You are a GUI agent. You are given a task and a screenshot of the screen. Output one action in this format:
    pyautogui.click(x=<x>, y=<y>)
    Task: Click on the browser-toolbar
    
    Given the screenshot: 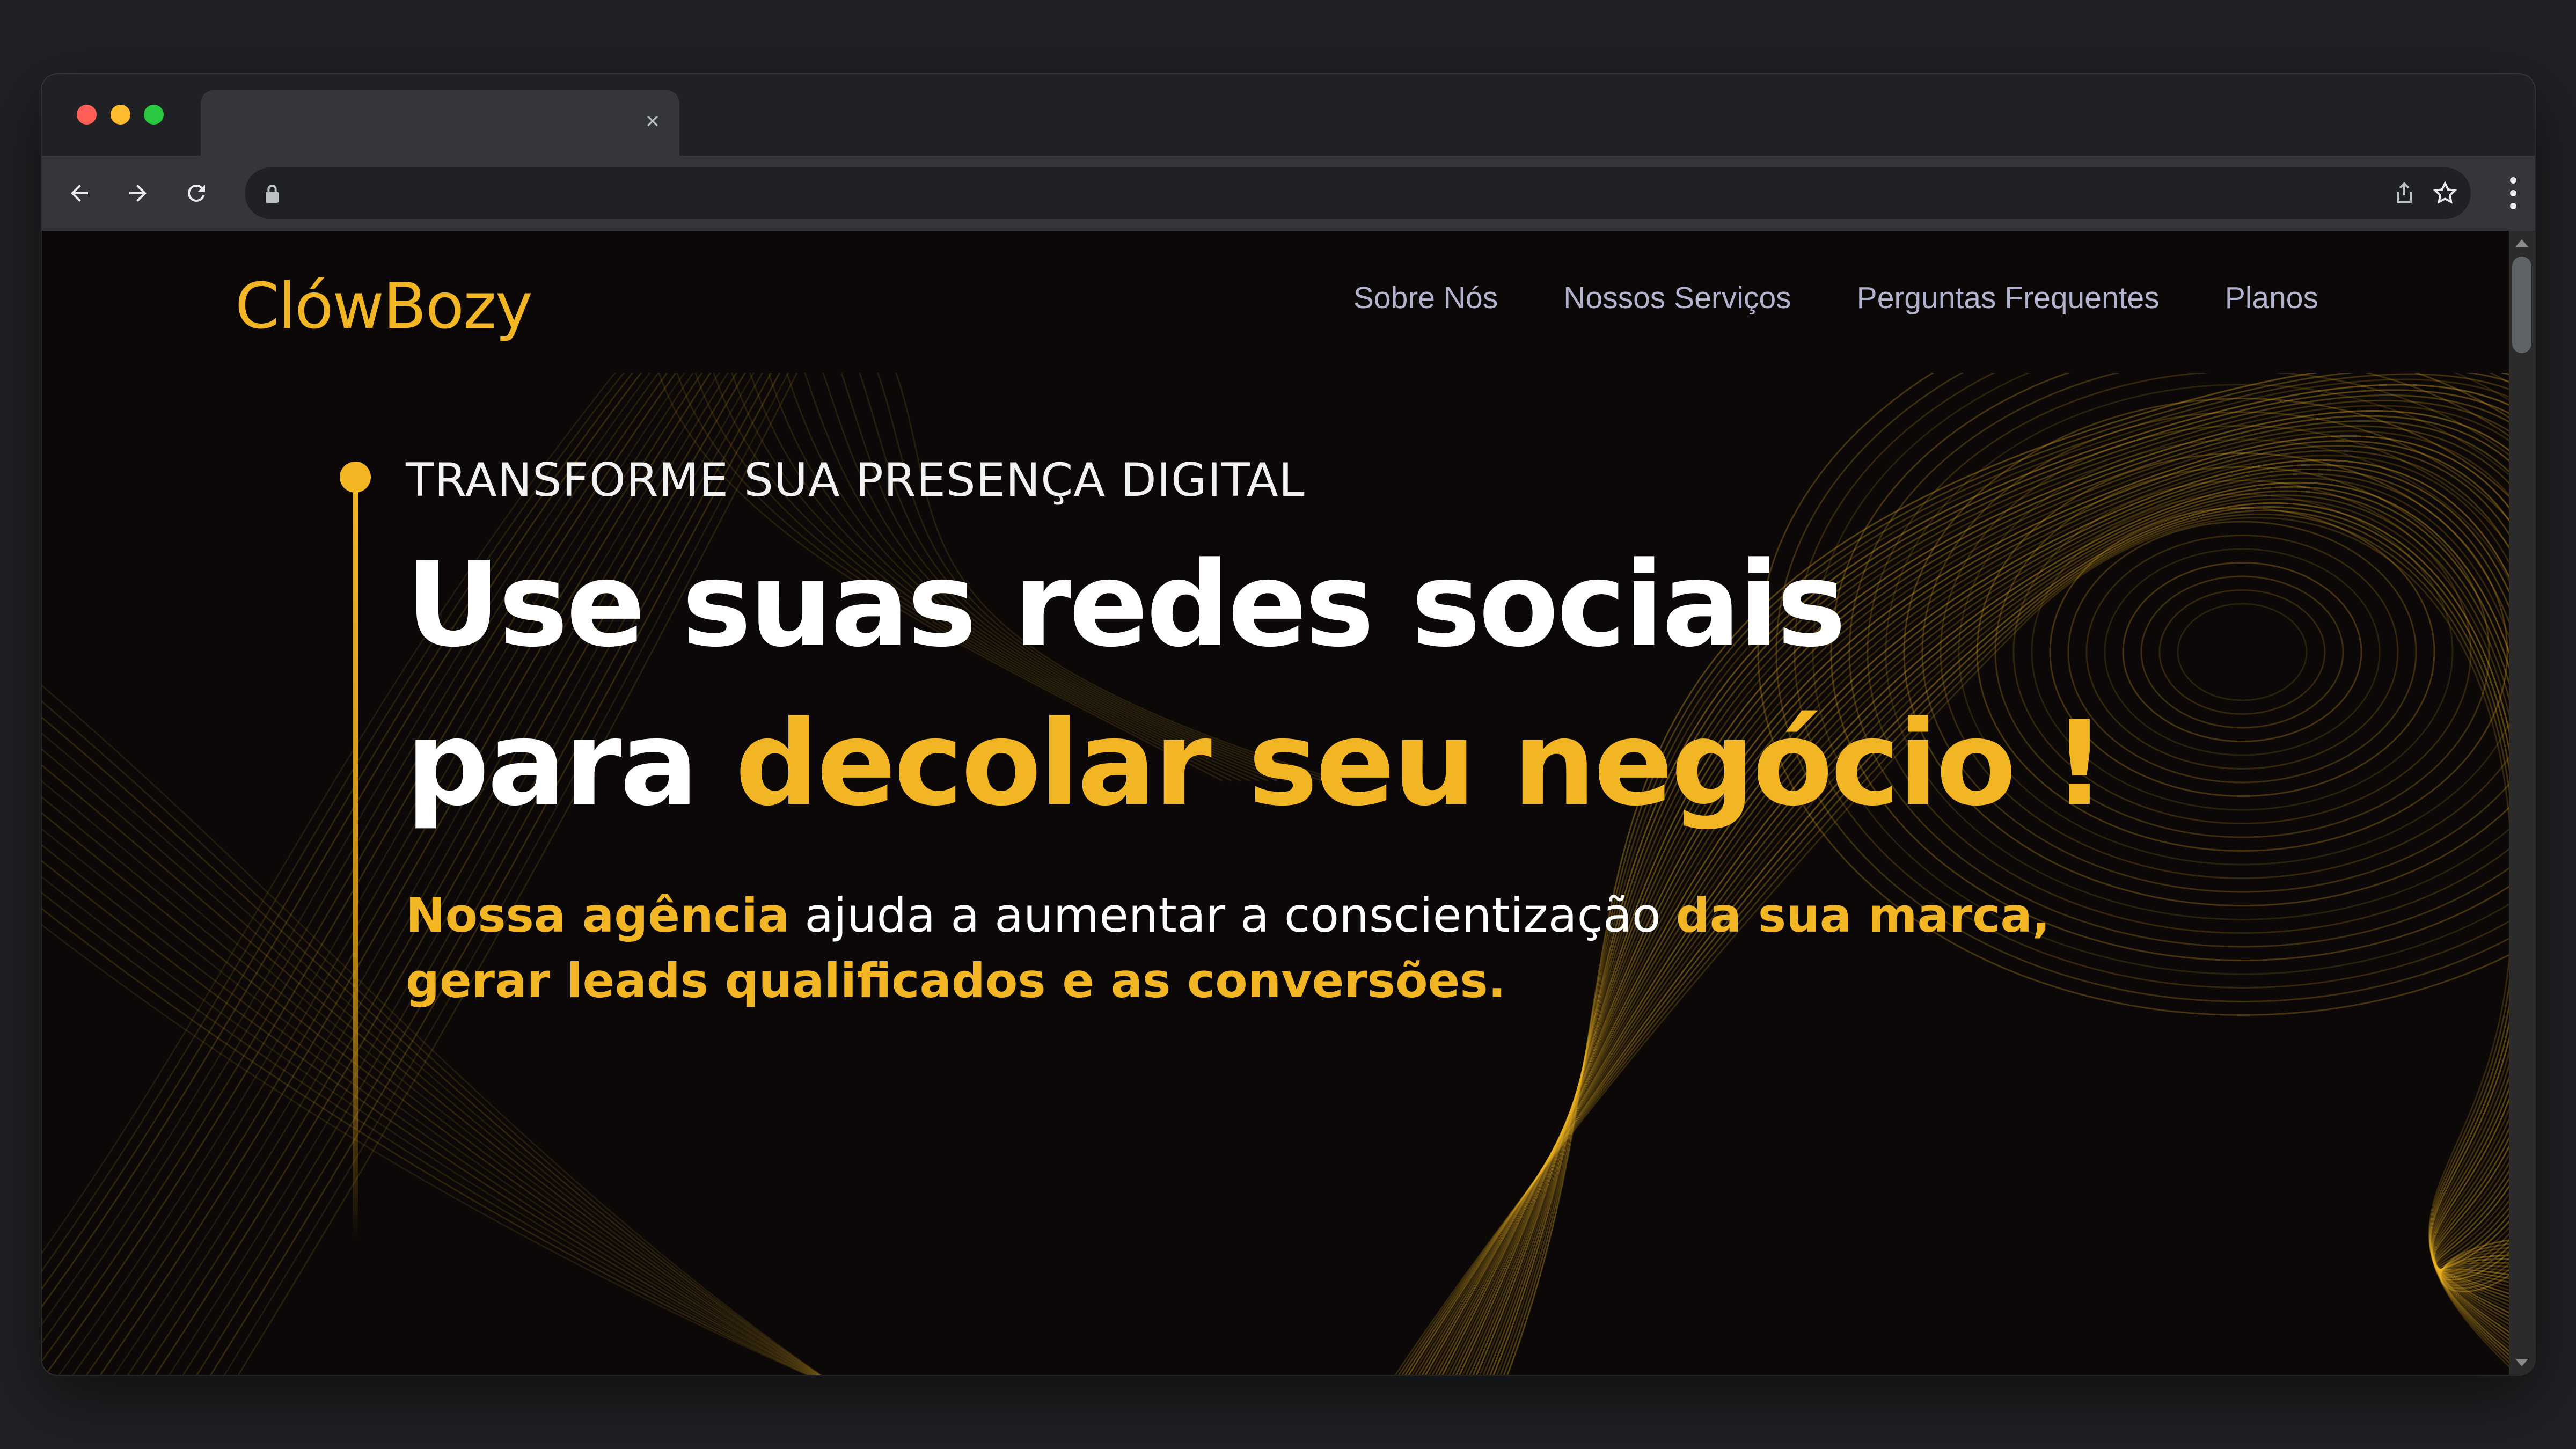 What is the action you would take?
    pyautogui.click(x=1288, y=193)
    